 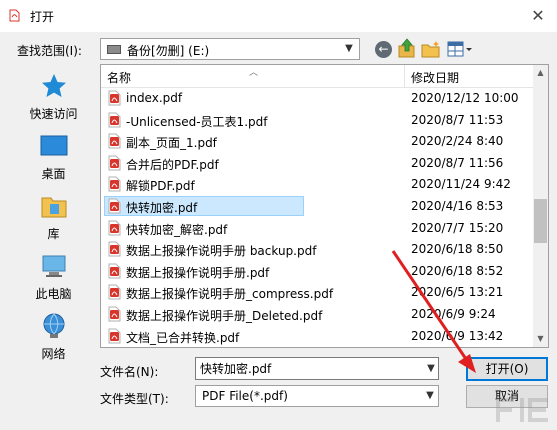 I want to click on file-row: 合并后的PDF.pdf 2020/8/7 11:56, so click(x=317, y=163).